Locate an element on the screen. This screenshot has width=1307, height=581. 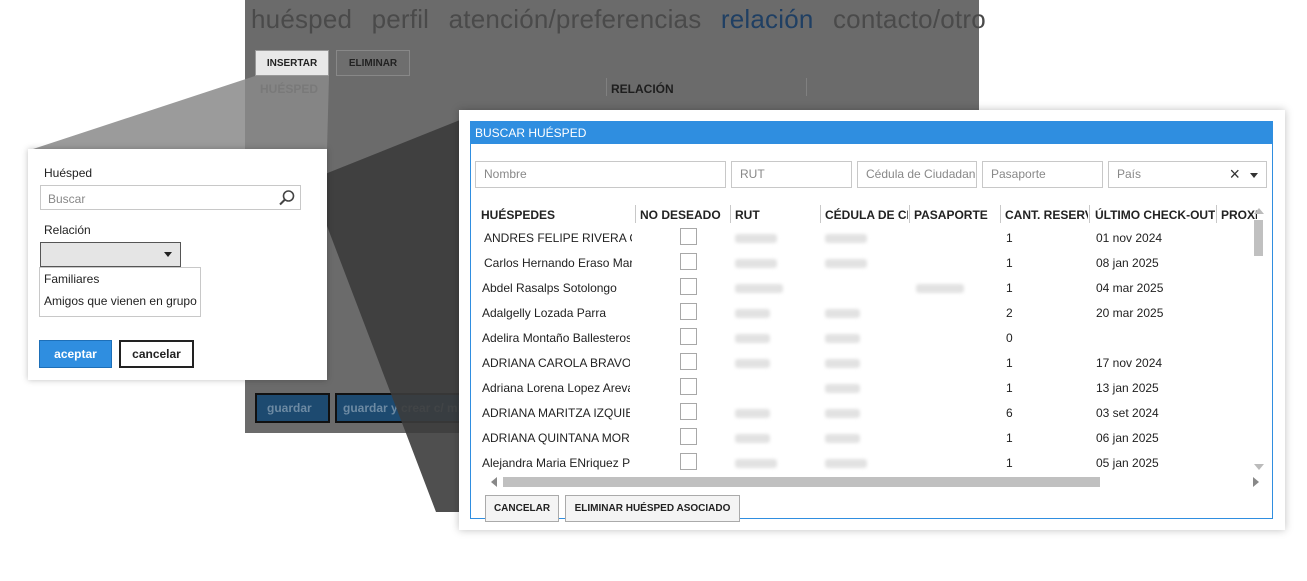
column-header-reservations: CANT. RESERVA is located at coordinates (1046, 215).